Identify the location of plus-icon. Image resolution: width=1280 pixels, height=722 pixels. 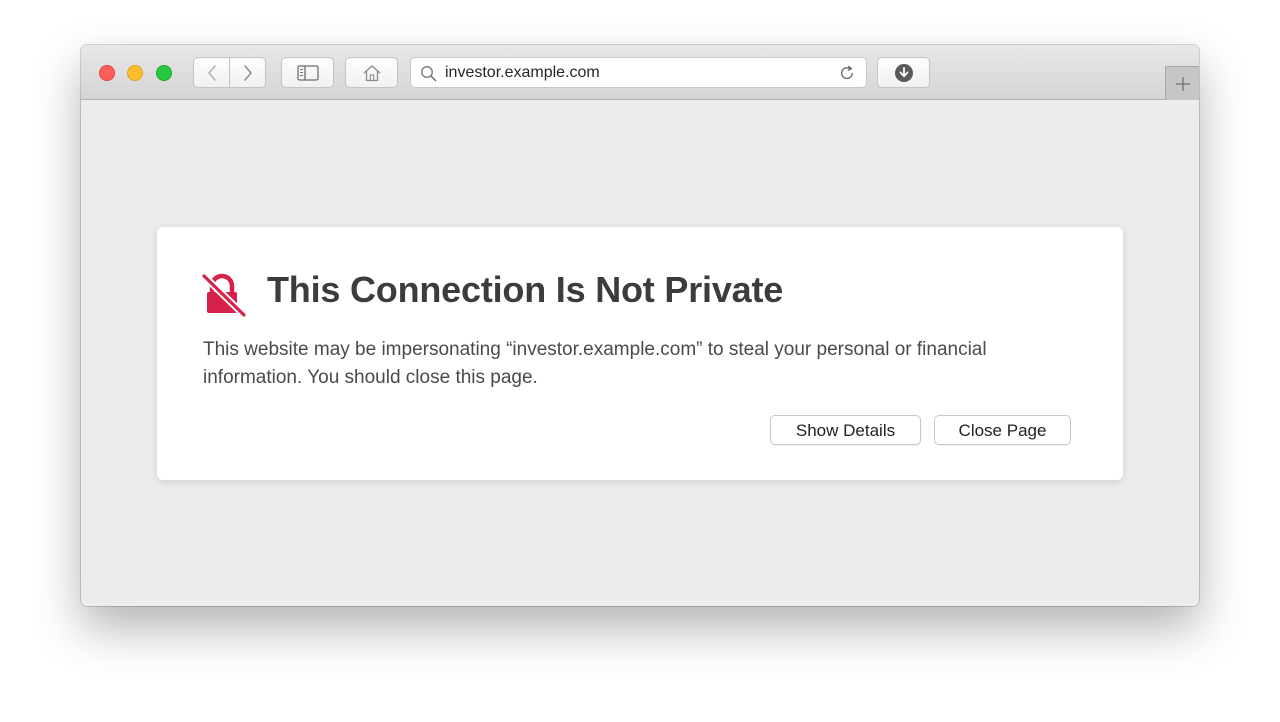
(1182, 83).